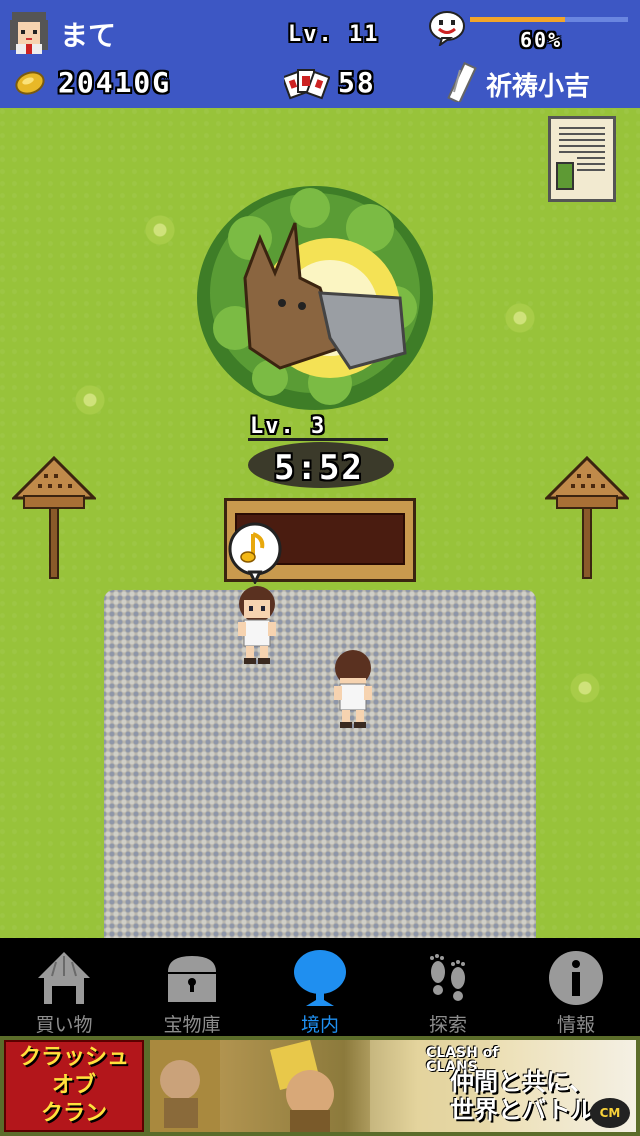 The height and width of the screenshot is (1136, 640). What do you see at coordinates (64, 978) in the screenshot?
I see `shop-icon` at bounding box center [64, 978].